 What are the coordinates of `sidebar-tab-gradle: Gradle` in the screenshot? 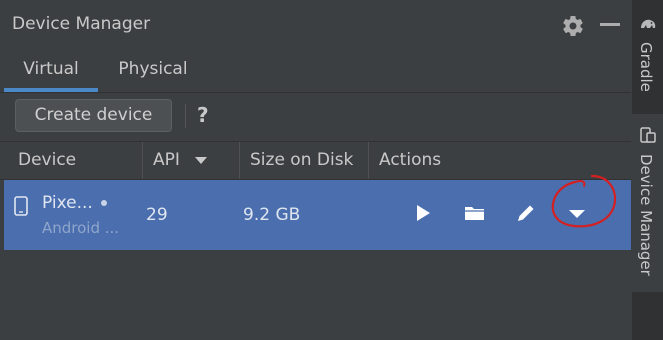 It's located at (647, 52).